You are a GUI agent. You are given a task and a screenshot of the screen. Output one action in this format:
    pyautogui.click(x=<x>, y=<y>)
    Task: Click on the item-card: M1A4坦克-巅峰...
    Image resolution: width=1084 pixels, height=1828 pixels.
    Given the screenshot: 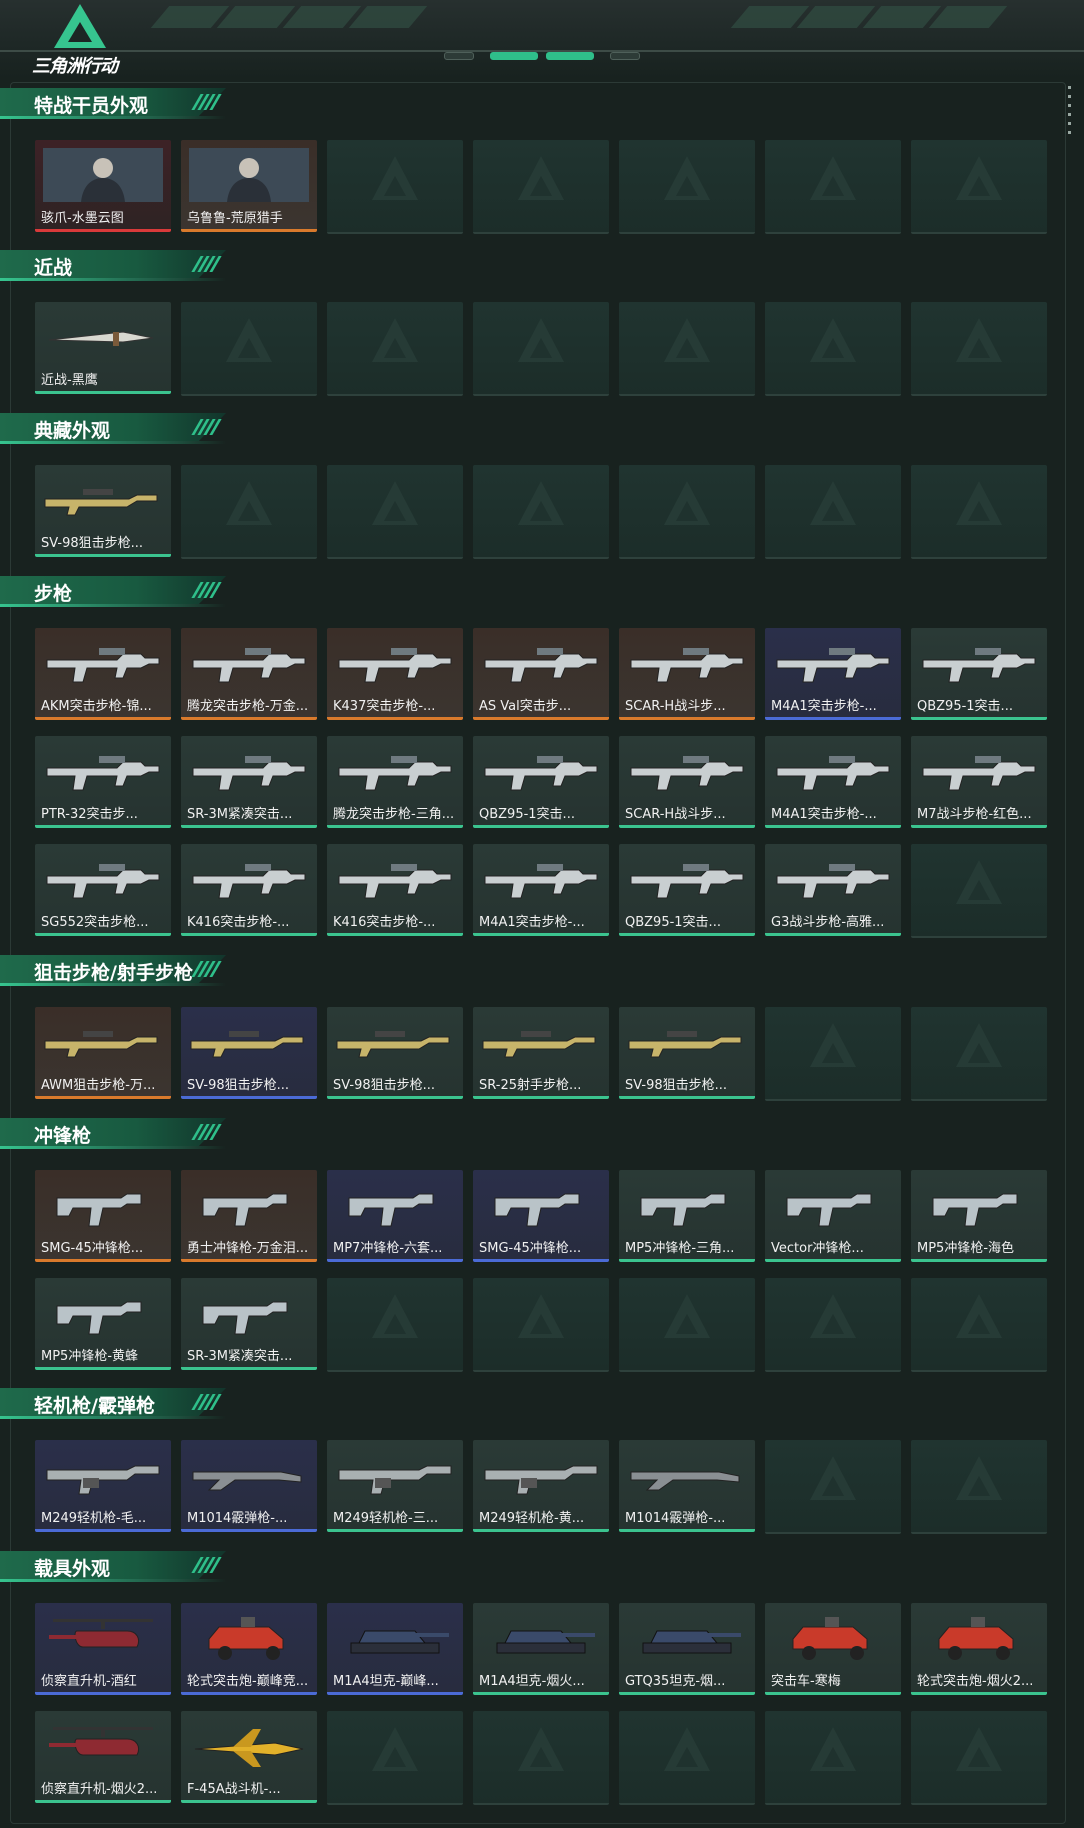 What is the action you would take?
    pyautogui.click(x=395, y=1649)
    